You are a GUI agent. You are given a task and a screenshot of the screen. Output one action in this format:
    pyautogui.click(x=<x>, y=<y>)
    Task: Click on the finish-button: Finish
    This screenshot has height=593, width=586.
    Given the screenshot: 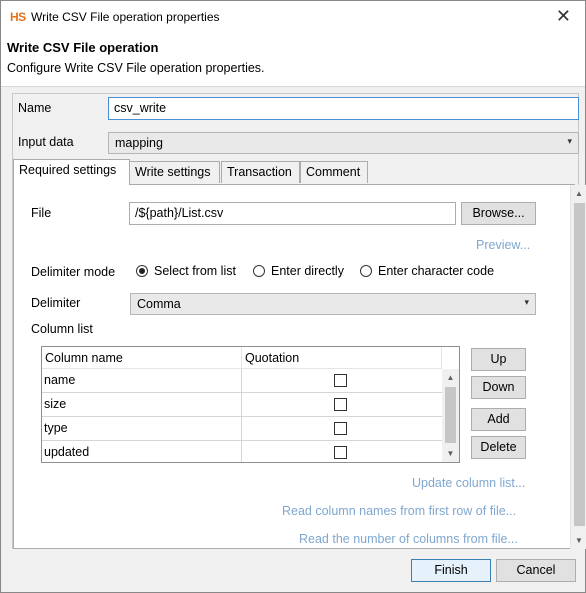 What is the action you would take?
    pyautogui.click(x=451, y=570)
    